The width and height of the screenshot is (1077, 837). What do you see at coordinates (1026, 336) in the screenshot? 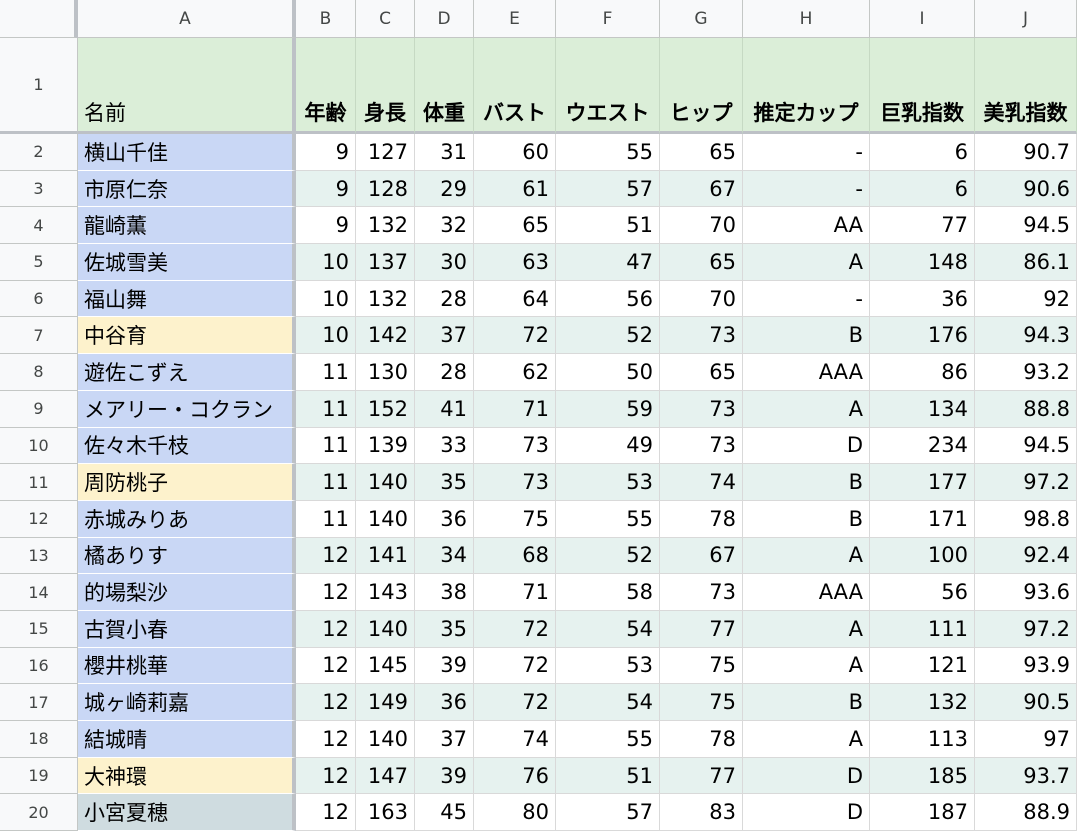
I see `data-cell: 94.3` at bounding box center [1026, 336].